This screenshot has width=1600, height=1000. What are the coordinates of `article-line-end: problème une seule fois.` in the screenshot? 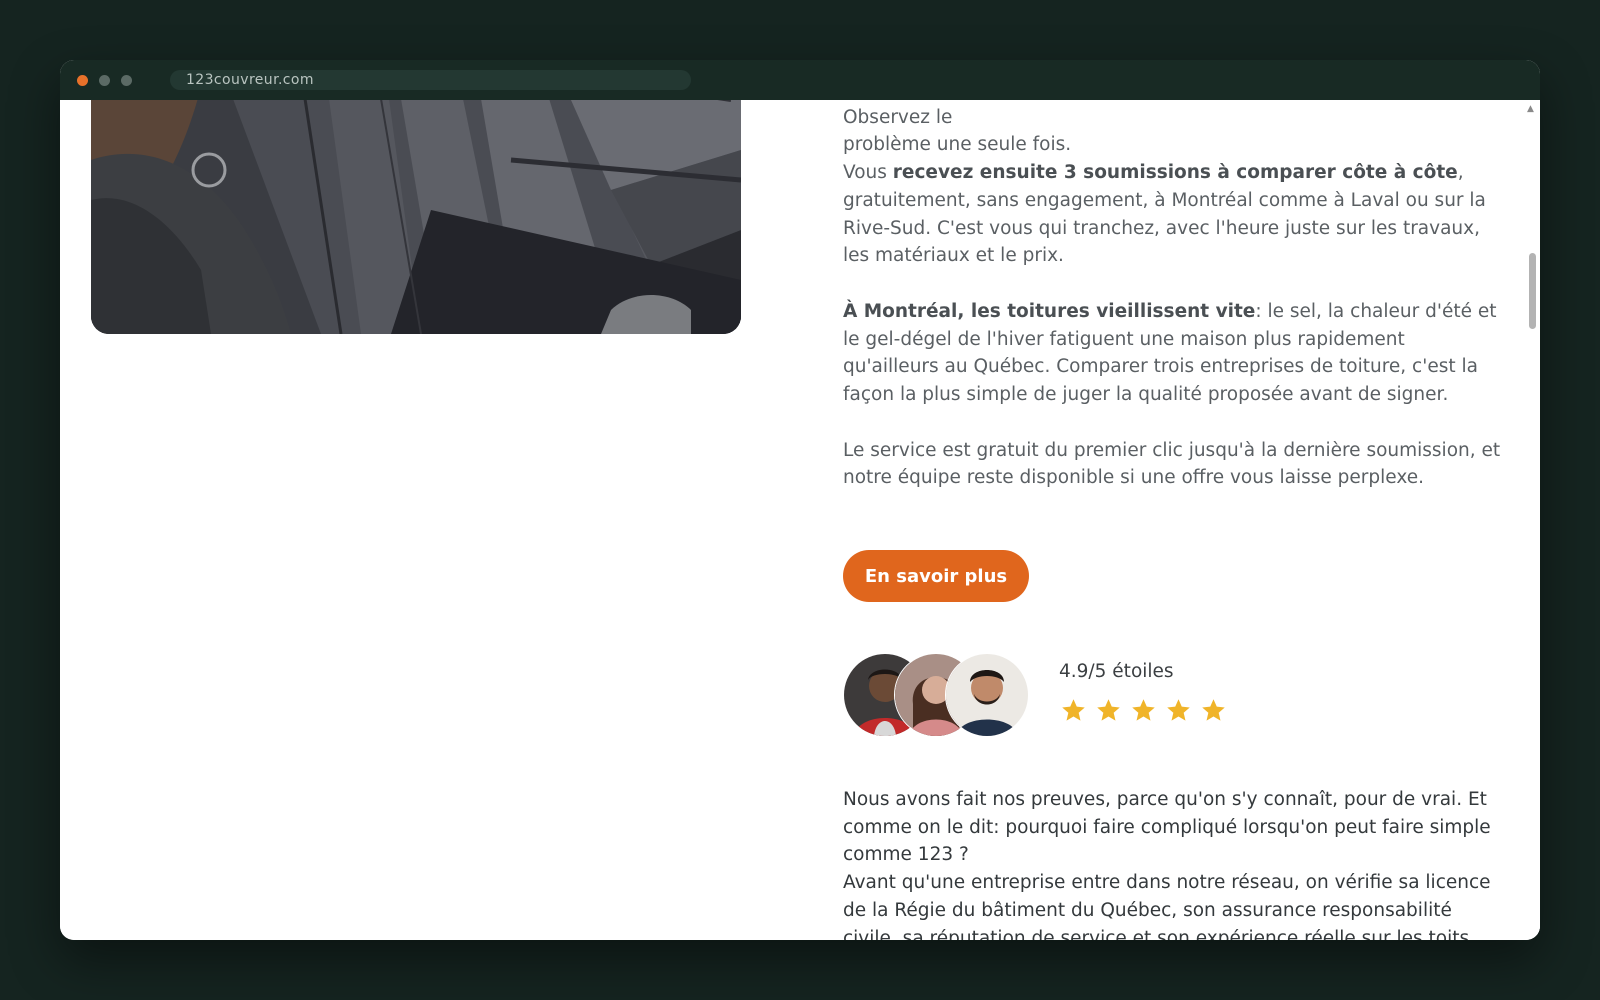 It's located at (957, 145).